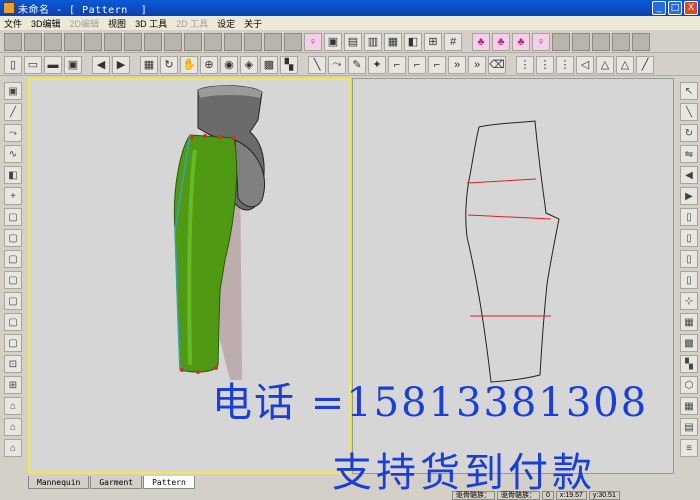 This screenshot has width=700, height=500. I want to click on tab-garment: Garment, so click(116, 482).